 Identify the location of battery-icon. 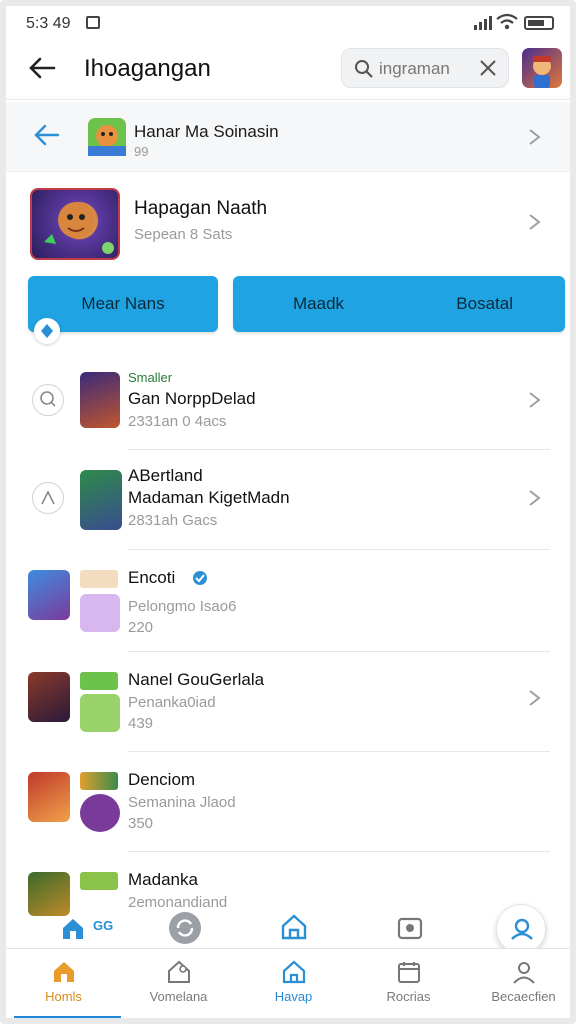
(539, 23).